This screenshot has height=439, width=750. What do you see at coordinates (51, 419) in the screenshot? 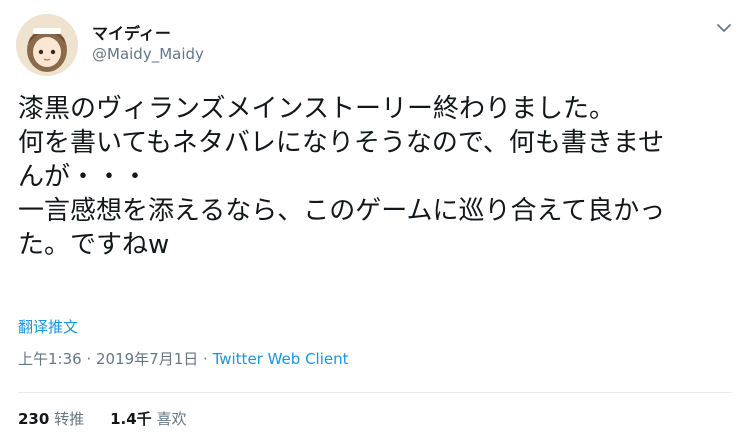
I see `retweets-stat: 230 转推` at bounding box center [51, 419].